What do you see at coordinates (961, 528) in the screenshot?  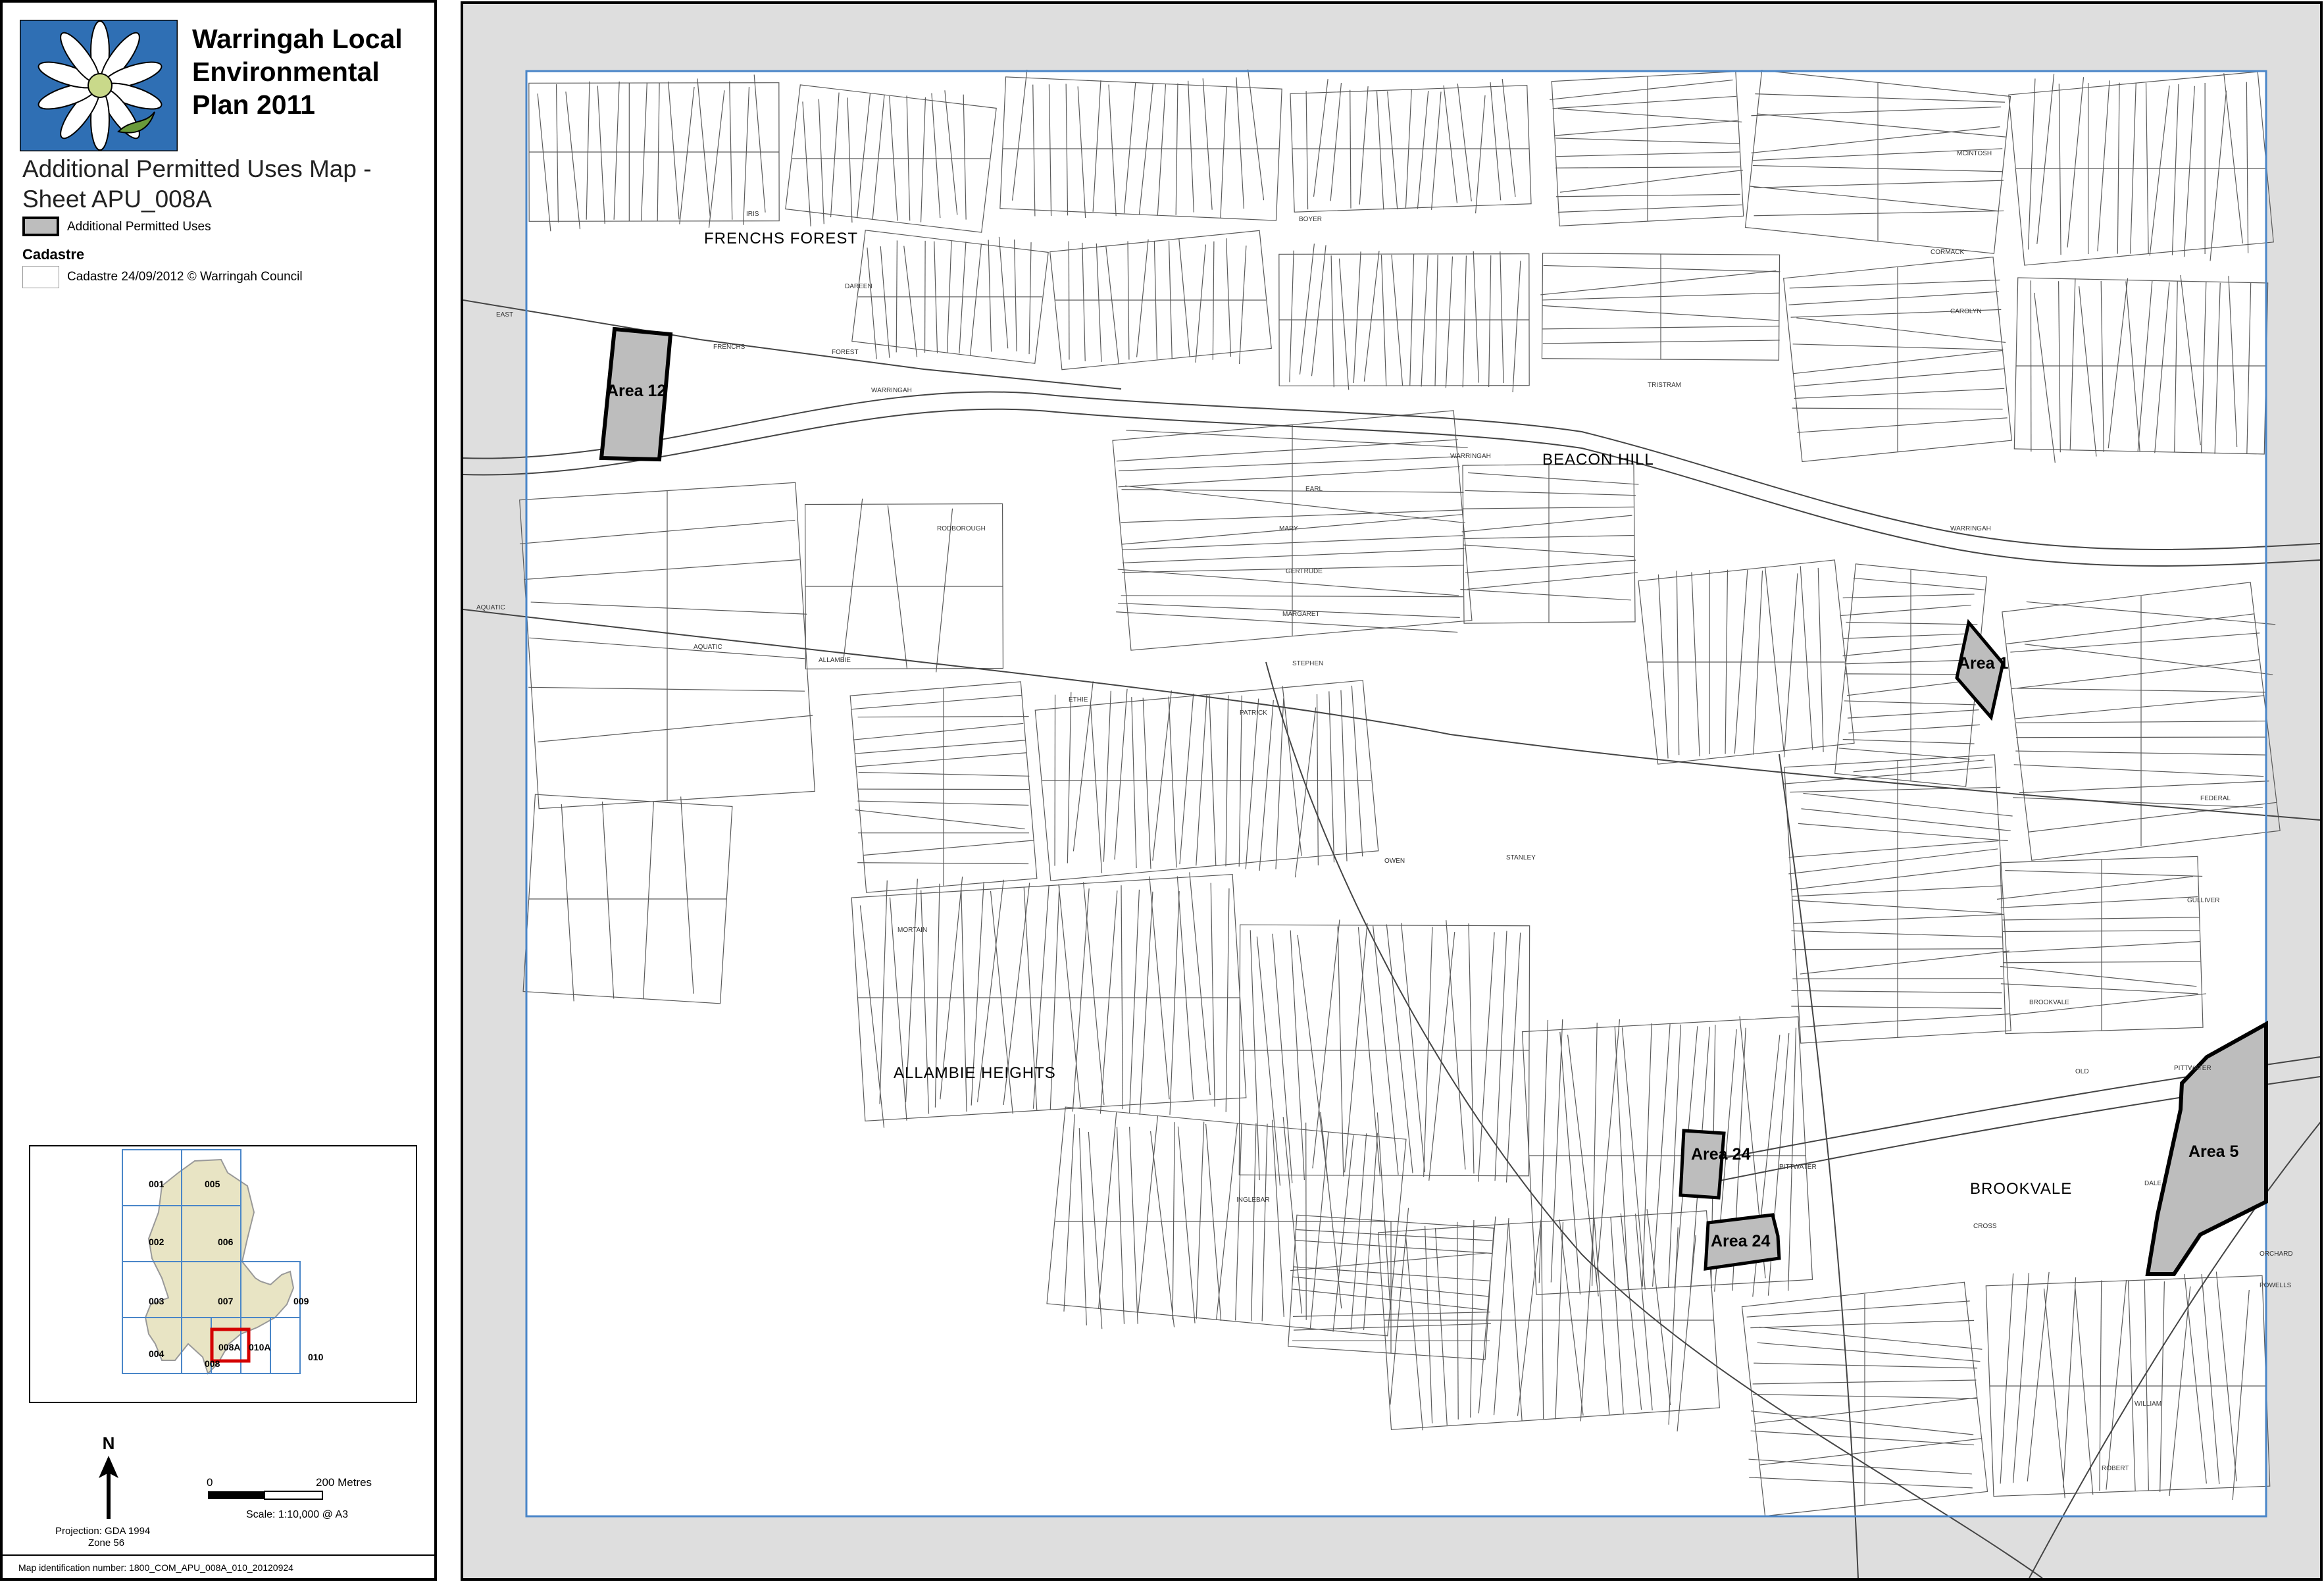 I see `street-label: RODBOROUGH` at bounding box center [961, 528].